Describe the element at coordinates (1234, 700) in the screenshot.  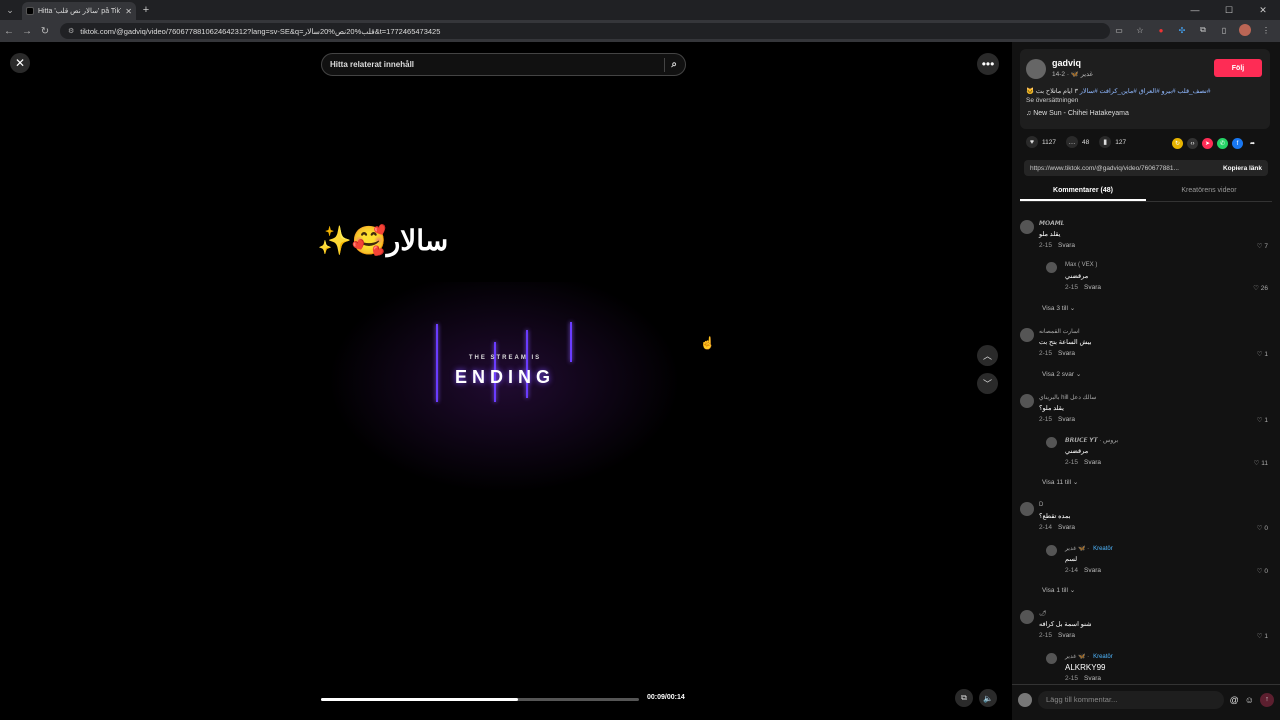
I see `mention-icon: @` at that location.